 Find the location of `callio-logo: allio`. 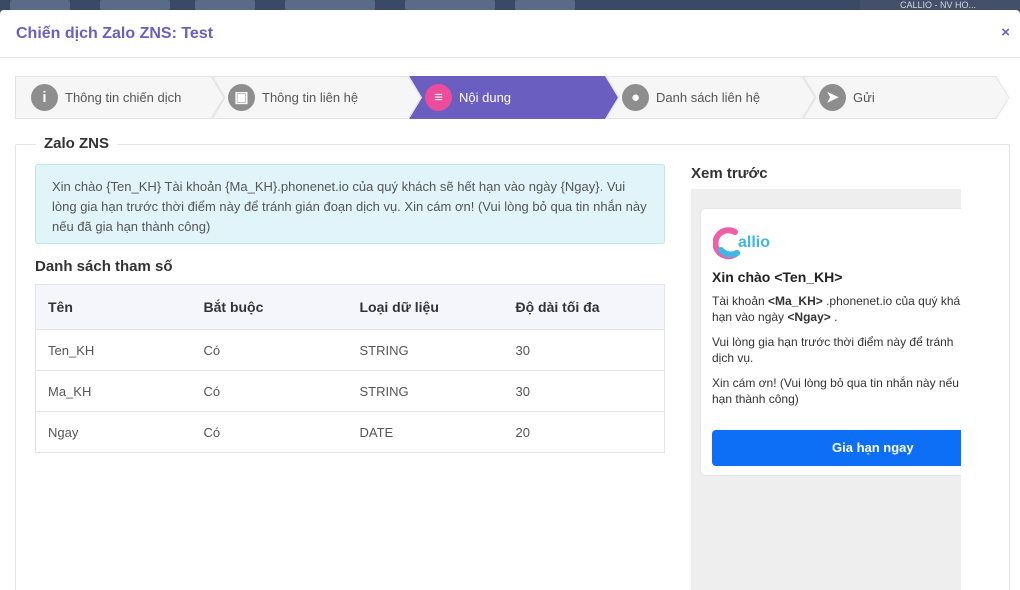

callio-logo: allio is located at coordinates (753, 243).